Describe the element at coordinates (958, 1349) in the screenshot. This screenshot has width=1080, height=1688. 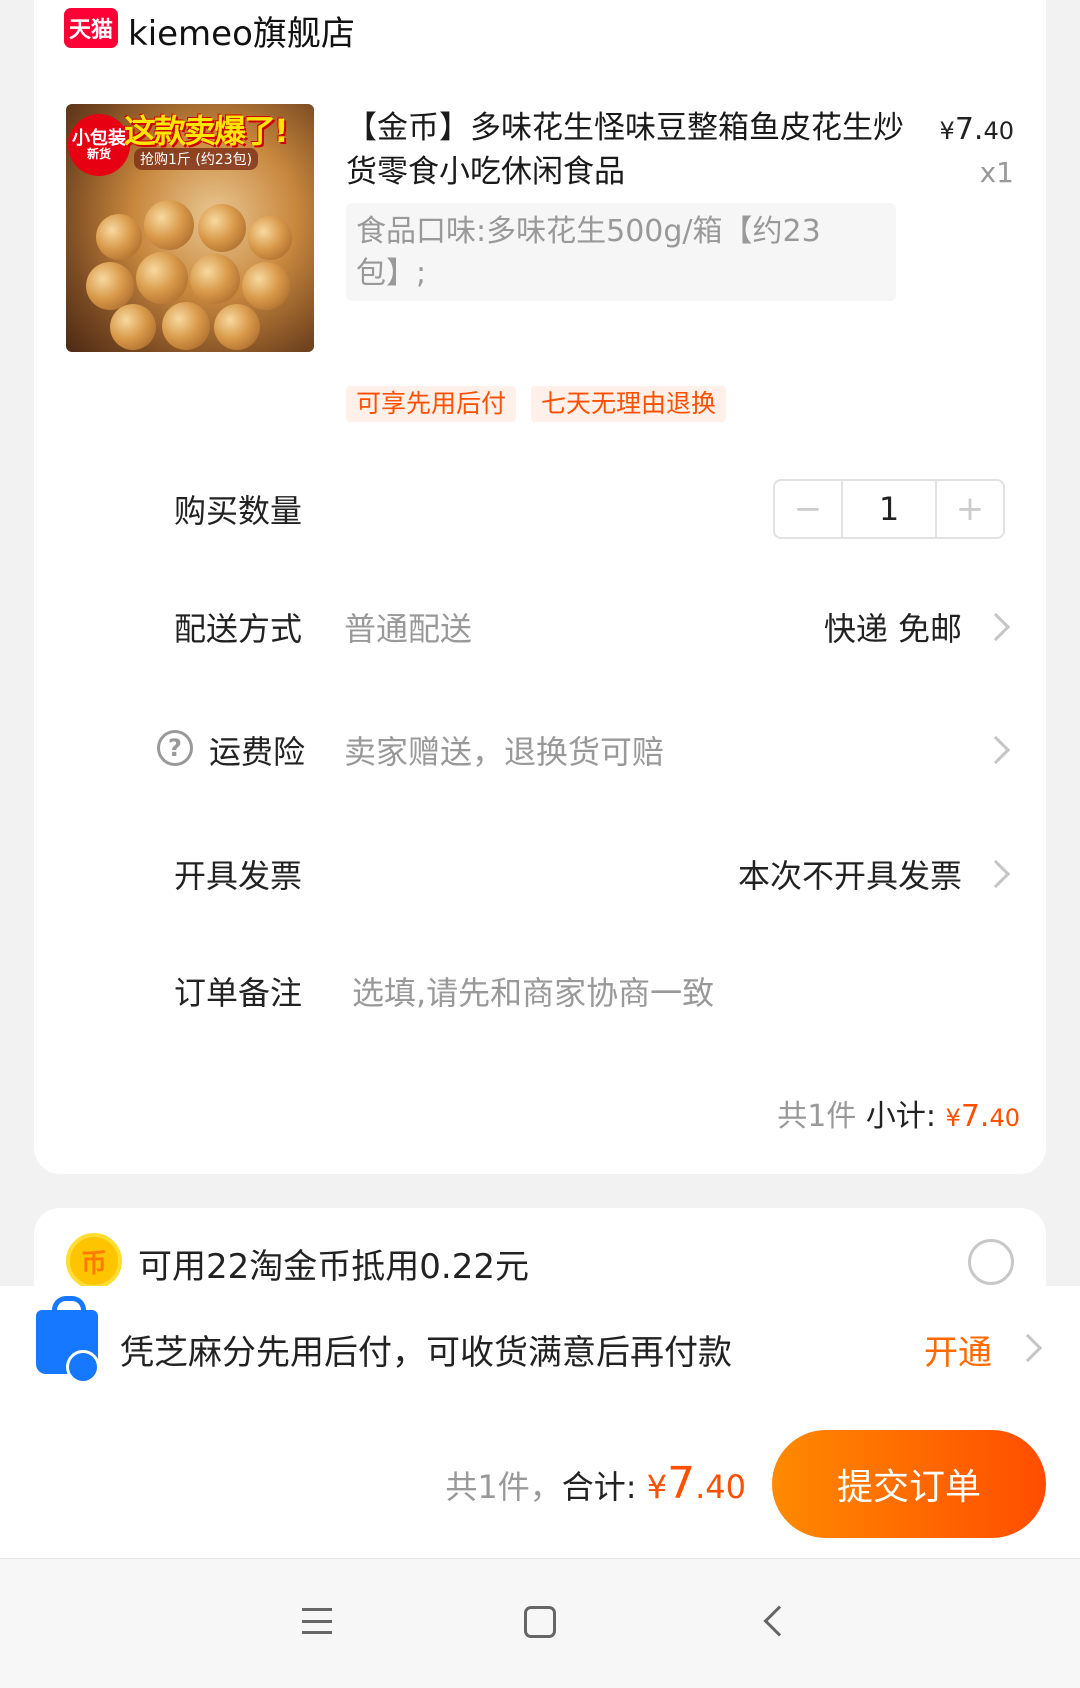
I see `pay-later-open-button: 开通` at that location.